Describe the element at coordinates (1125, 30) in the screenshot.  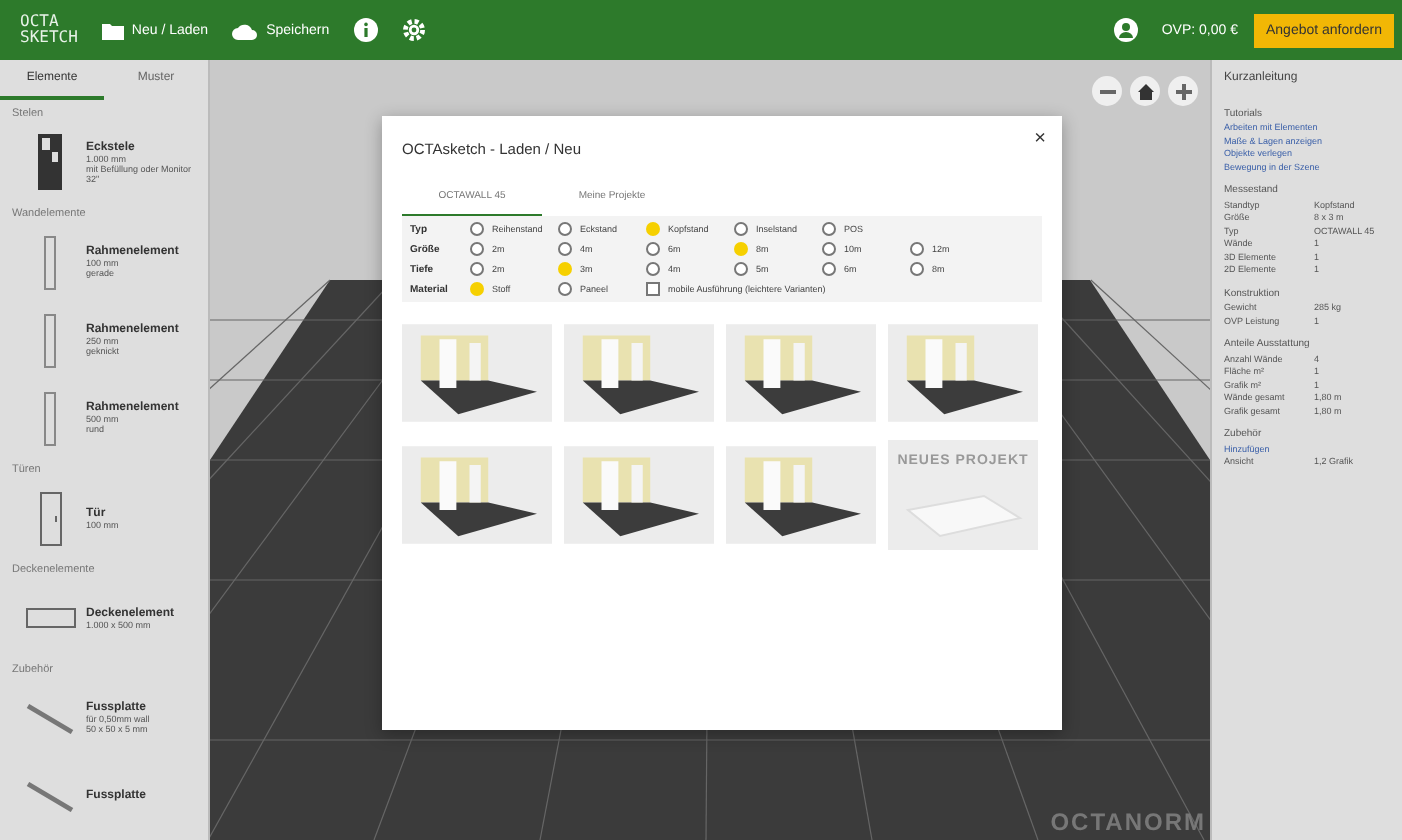
I see `user-icon` at that location.